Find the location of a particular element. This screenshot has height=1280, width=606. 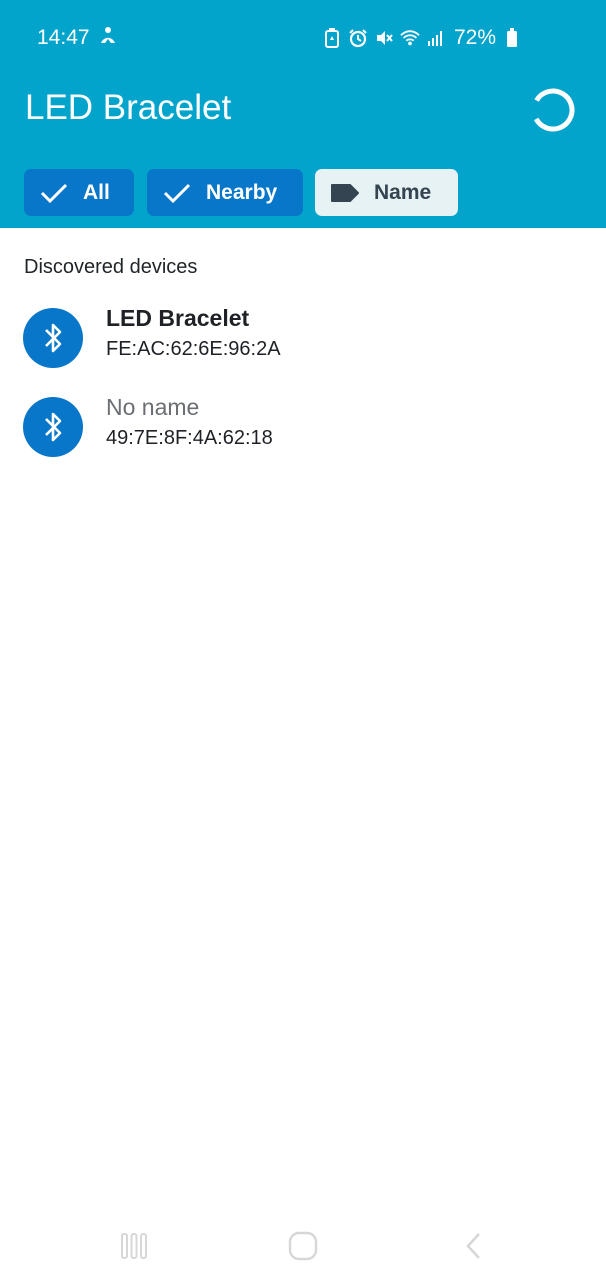

app-title: LED Bracelet is located at coordinates (128, 107).